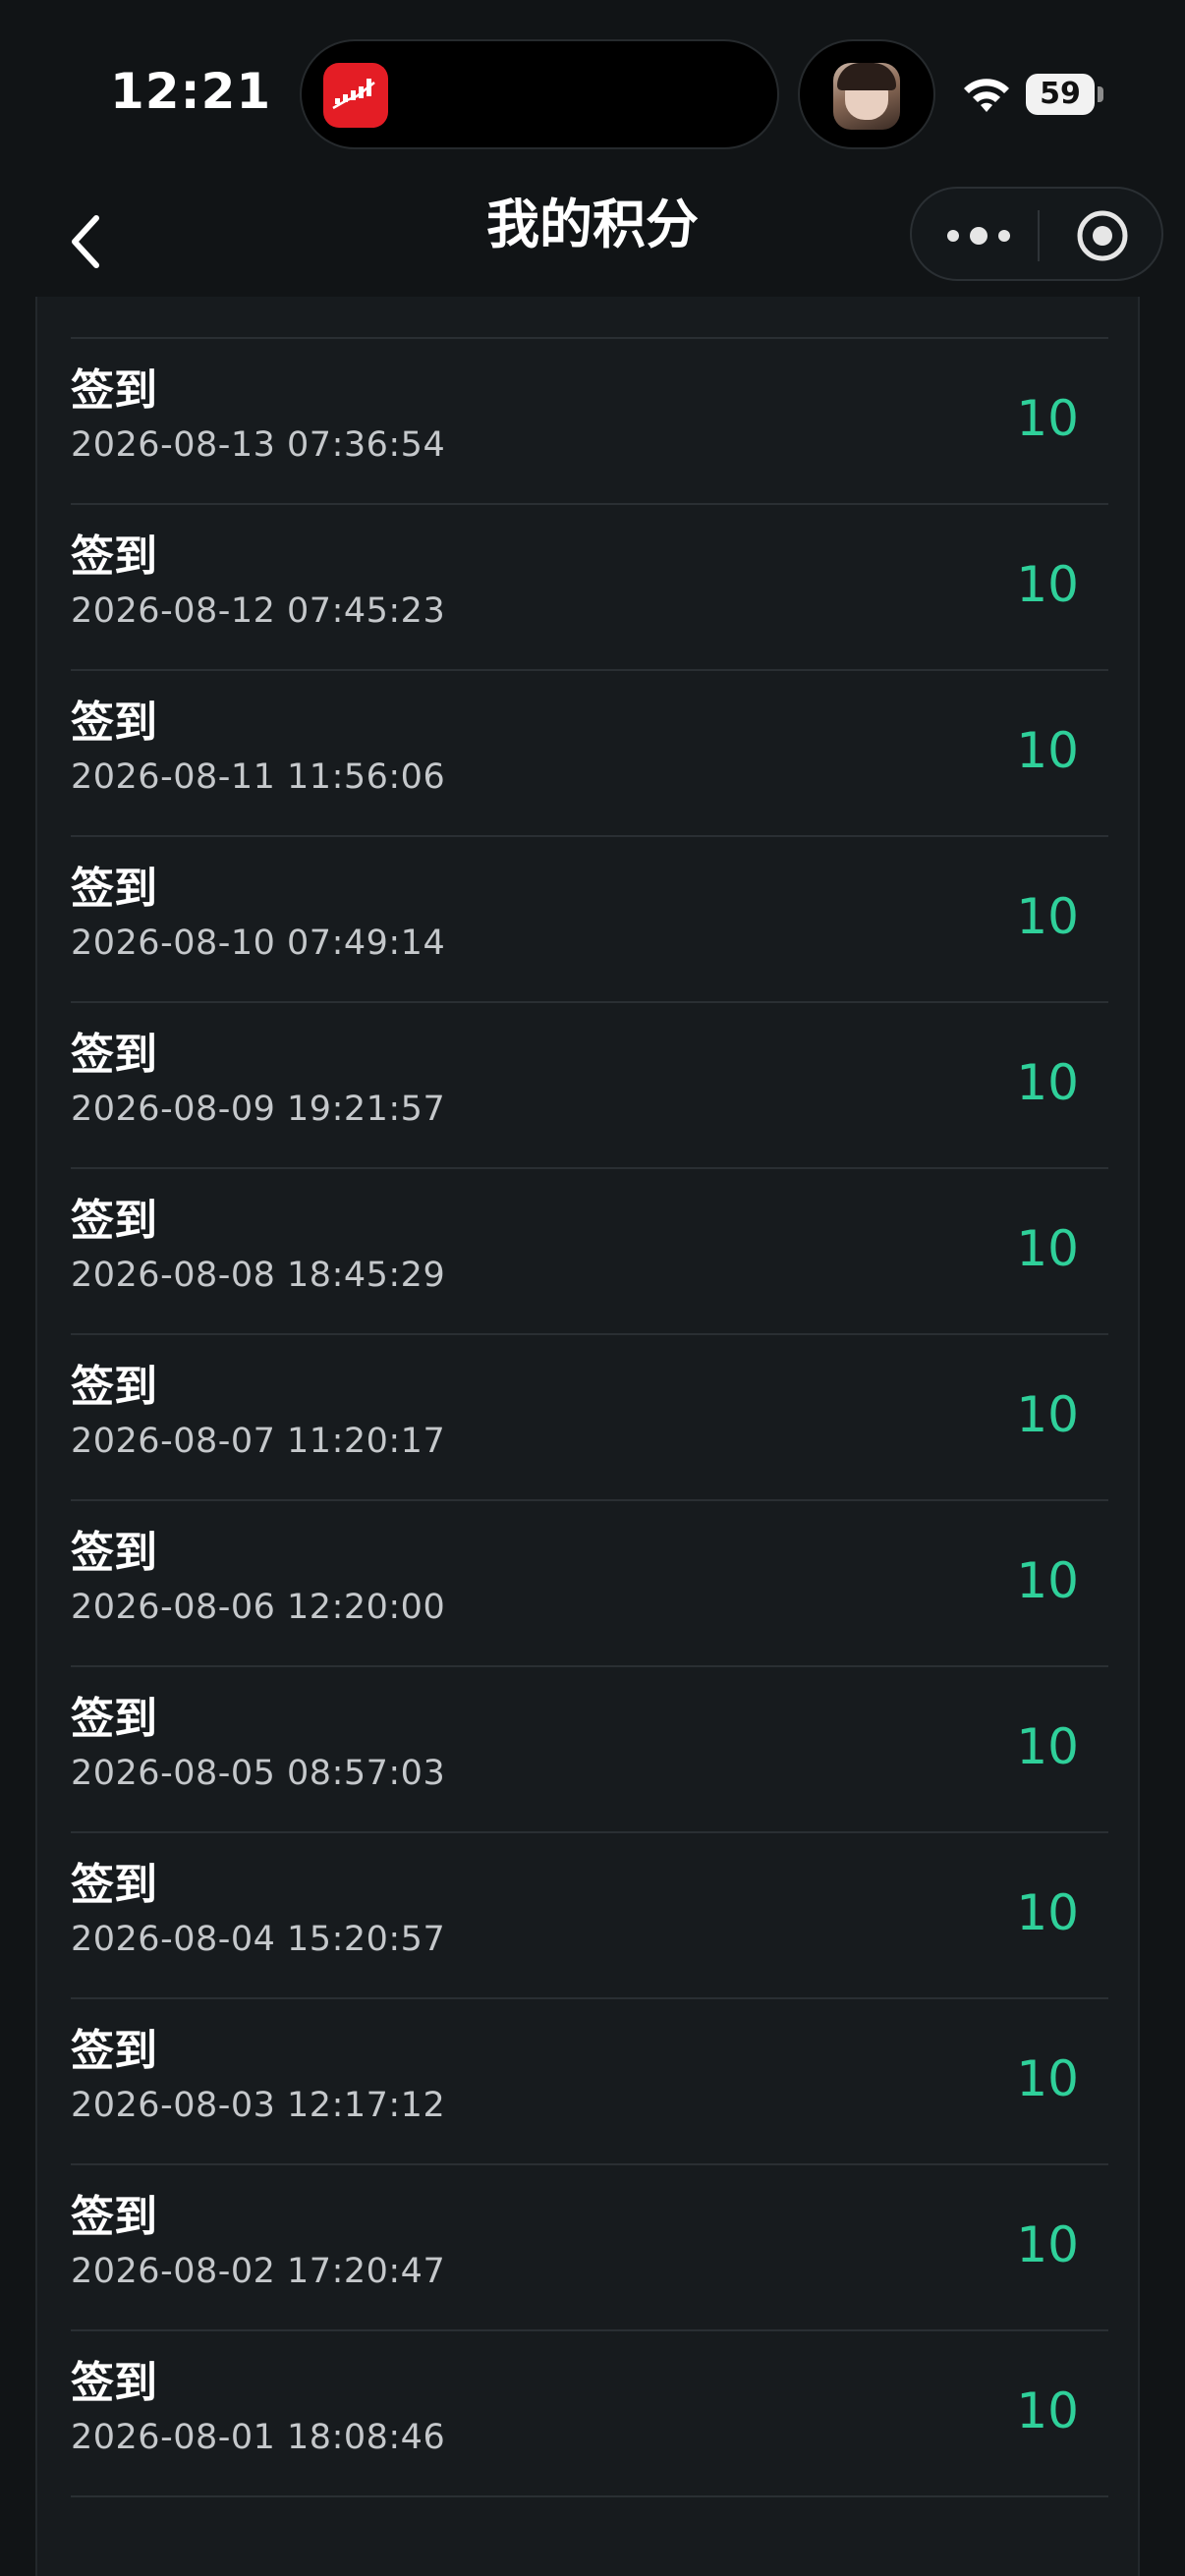  I want to click on list-item: 签到 2026-08-02 17:20:47 10, so click(590, 2248).